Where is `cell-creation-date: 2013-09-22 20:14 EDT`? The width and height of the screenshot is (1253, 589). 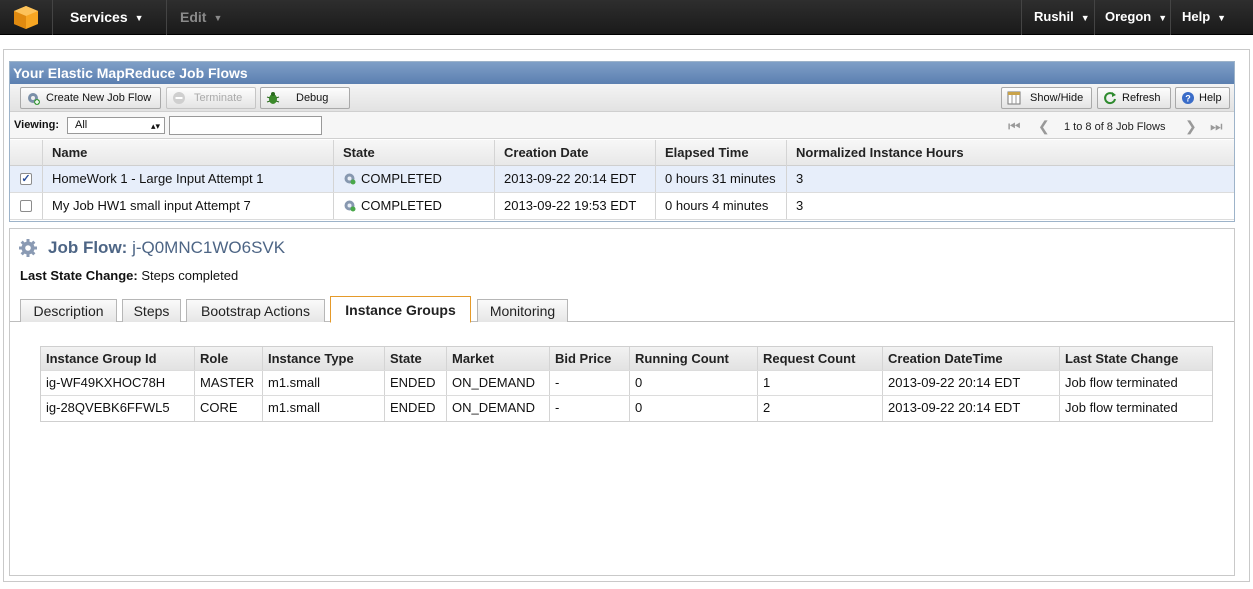
cell-creation-date: 2013-09-22 20:14 EDT is located at coordinates (575, 179).